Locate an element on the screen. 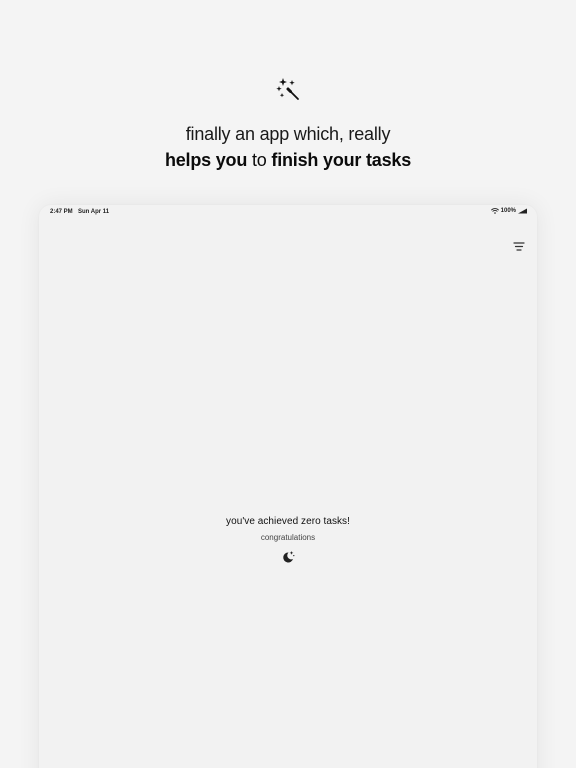  headline-connector: to is located at coordinates (259, 160).